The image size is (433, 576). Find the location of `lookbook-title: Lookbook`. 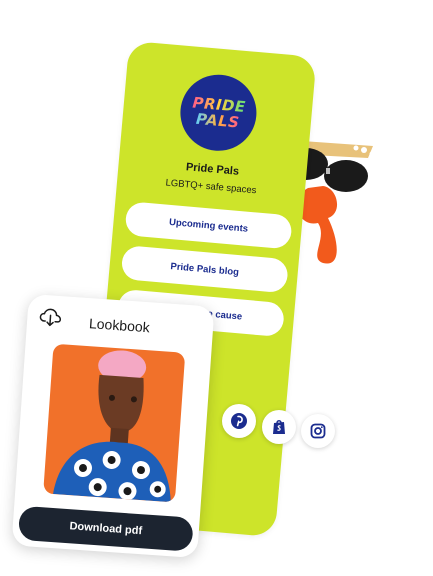

lookbook-title: Lookbook is located at coordinates (119, 325).